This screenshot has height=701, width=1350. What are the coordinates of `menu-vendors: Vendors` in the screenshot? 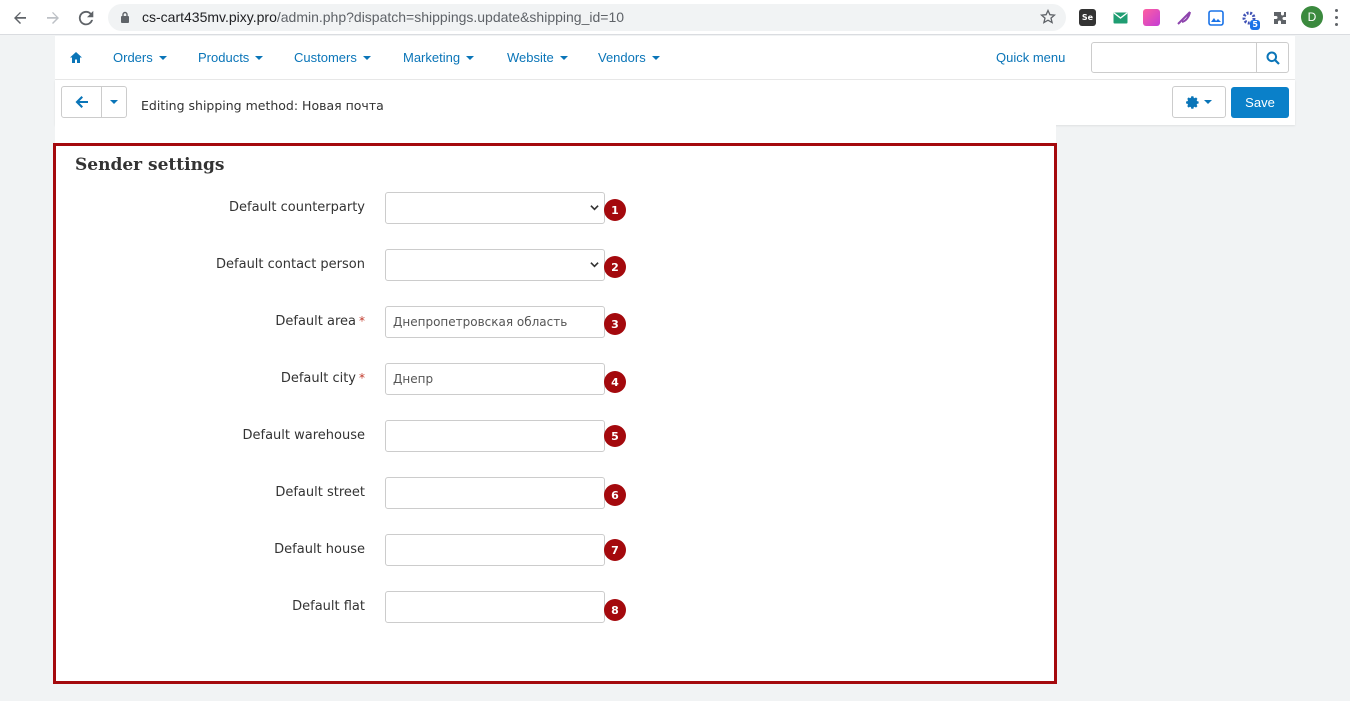 It's located at (629, 57).